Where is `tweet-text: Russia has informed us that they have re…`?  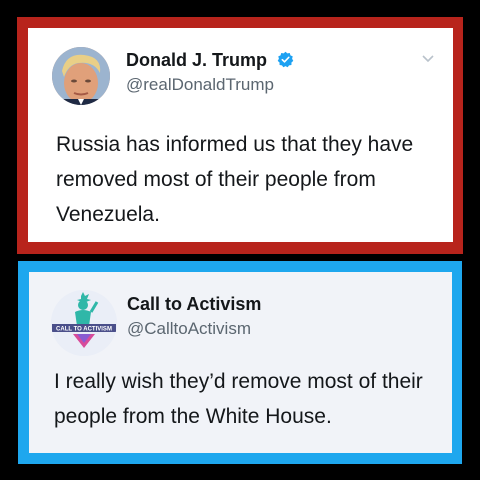
tweet-text: Russia has informed us that they have re… is located at coordinates (235, 179).